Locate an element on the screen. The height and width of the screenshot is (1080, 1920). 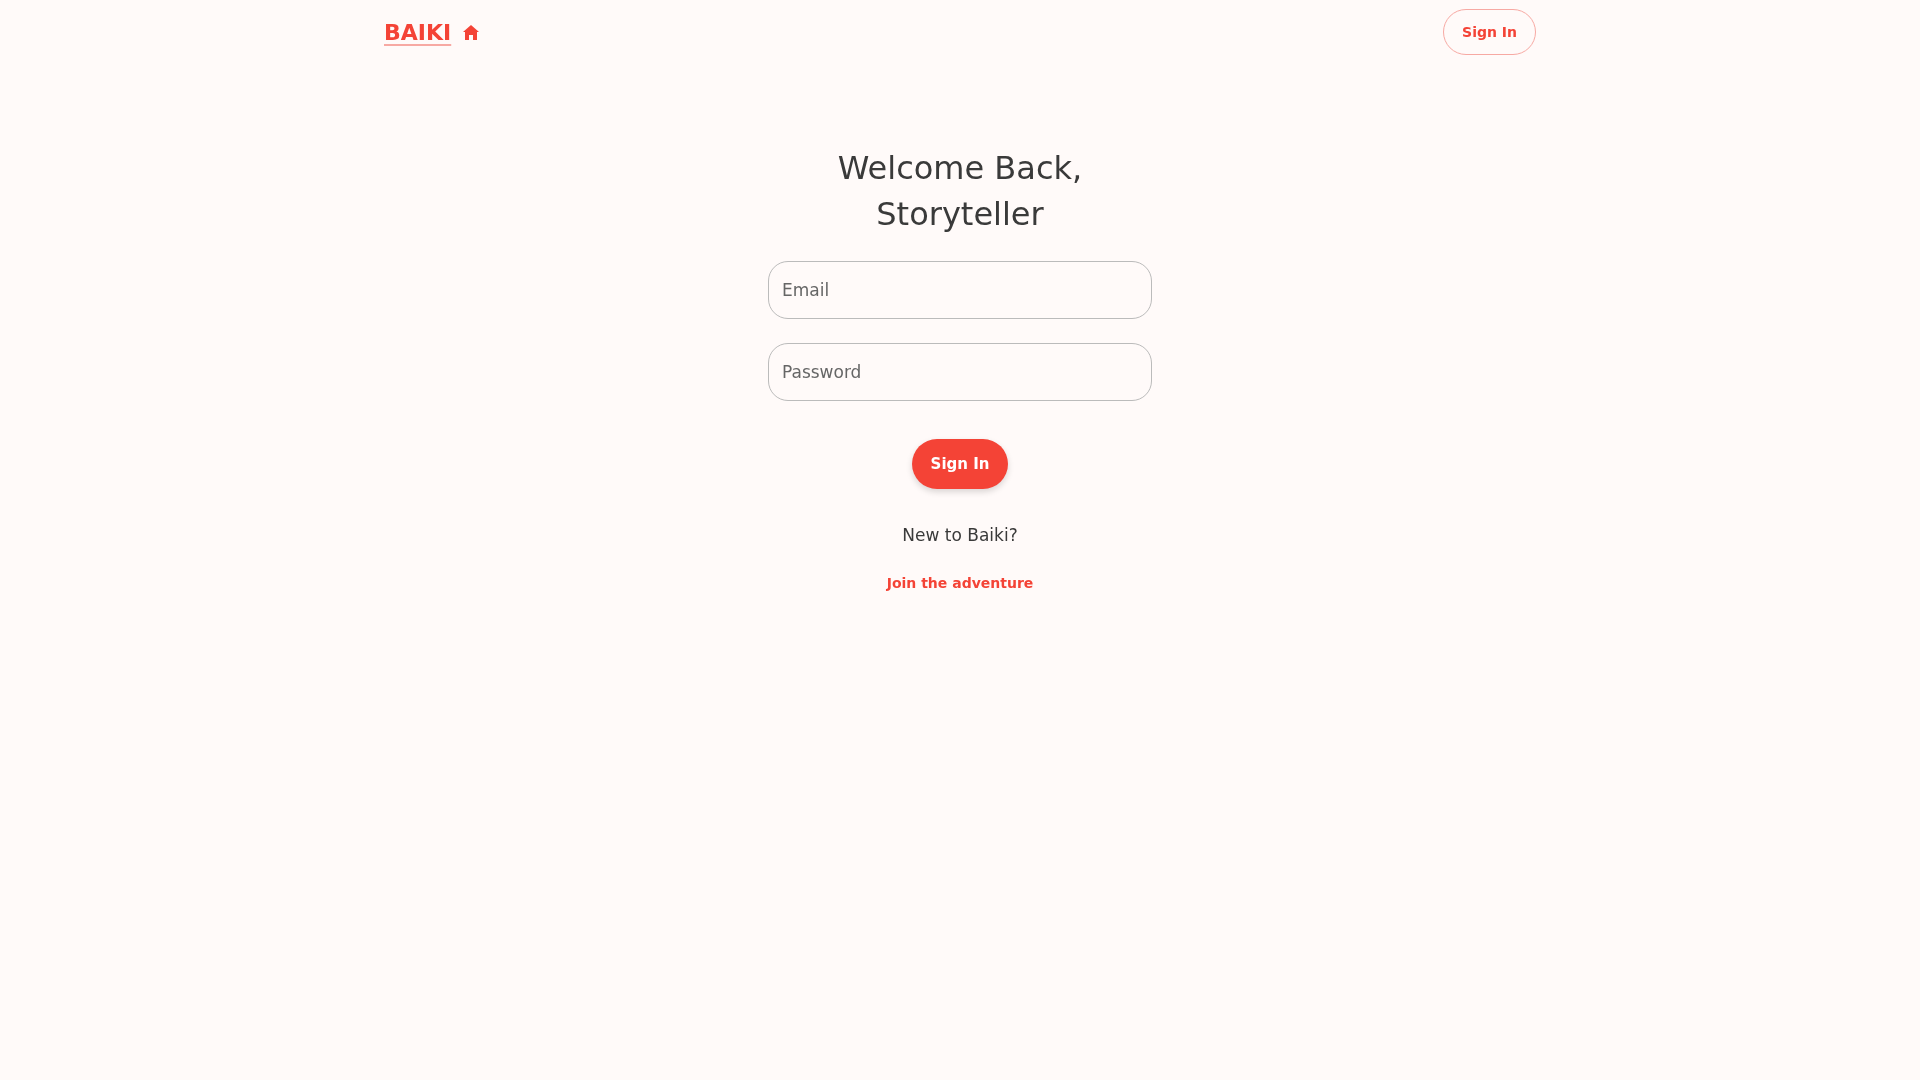
page-title: Welcome Back, Storyteller is located at coordinates (960, 191).